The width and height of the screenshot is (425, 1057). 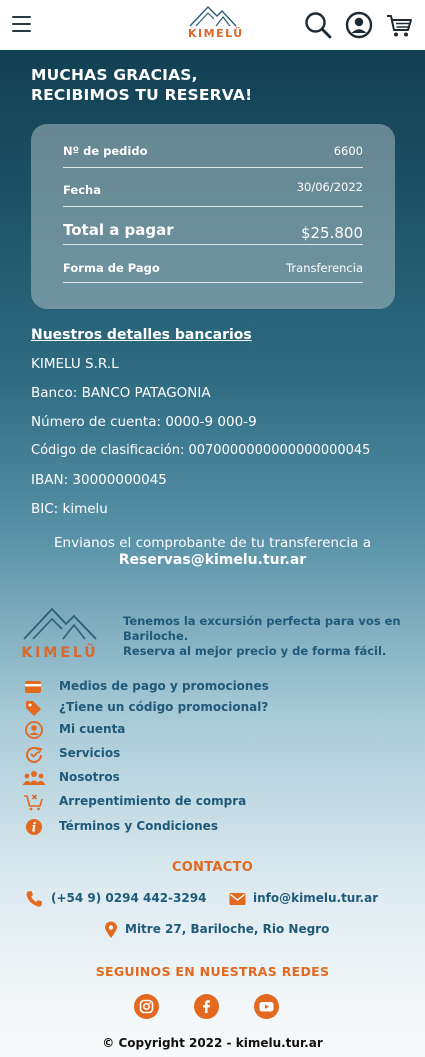 I want to click on footer-link-terms: i Términos y Condiciones, so click(x=212, y=827).